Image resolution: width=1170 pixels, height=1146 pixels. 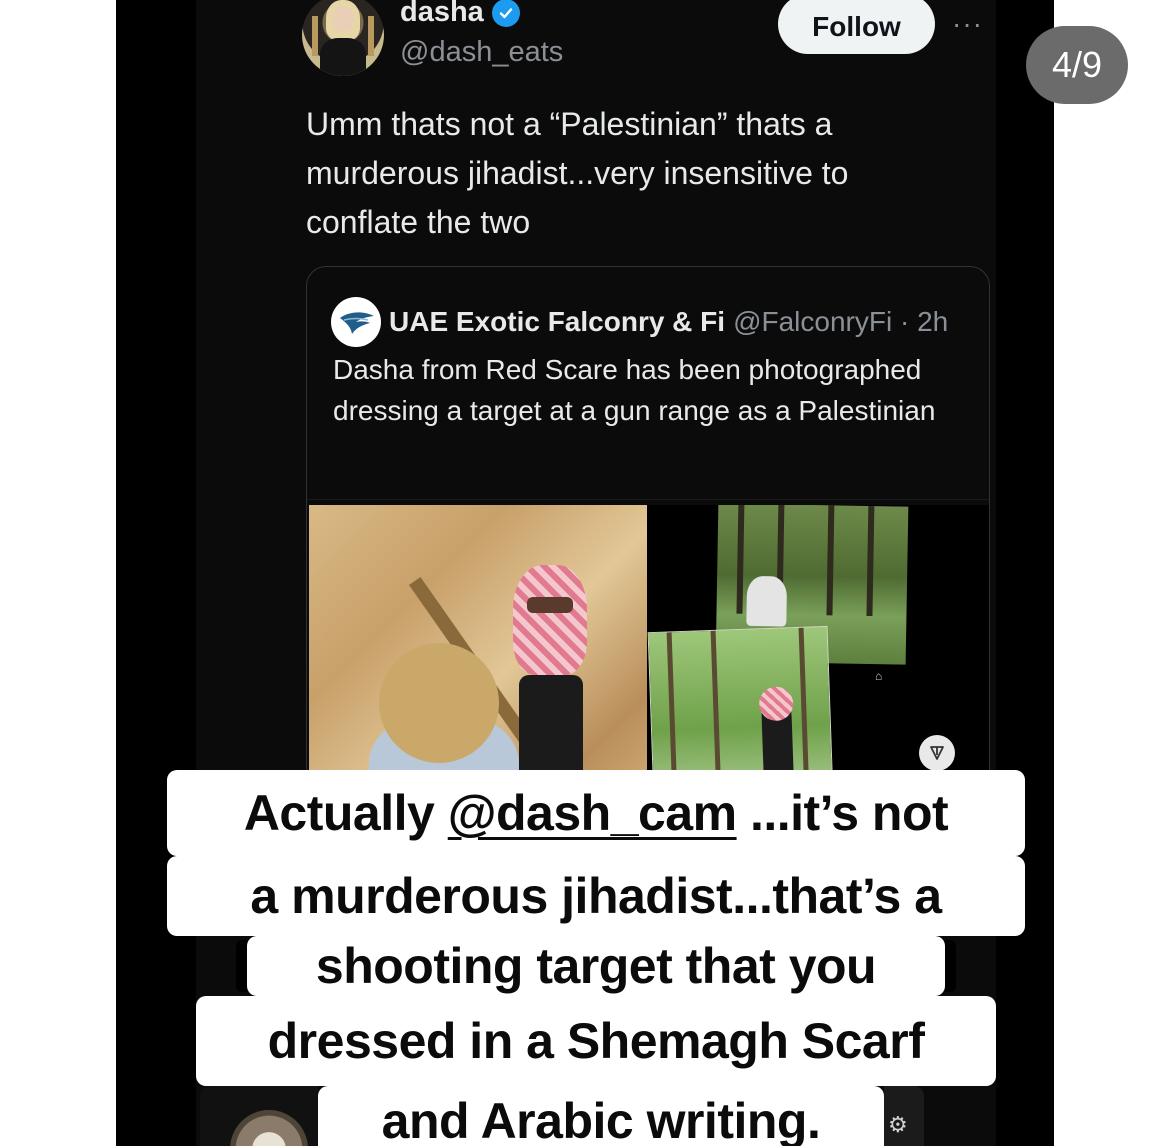 I want to click on photo-forest-target, so click(x=741, y=725).